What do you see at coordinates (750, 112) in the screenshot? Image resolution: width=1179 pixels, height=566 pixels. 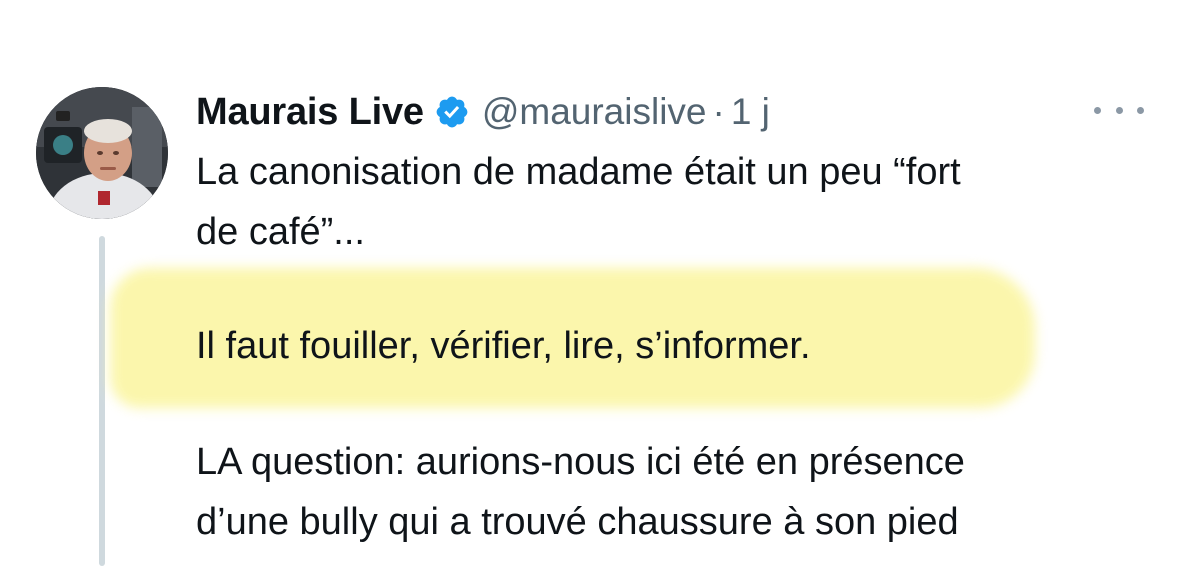 I see `tweet-timestamp: 1 j` at bounding box center [750, 112].